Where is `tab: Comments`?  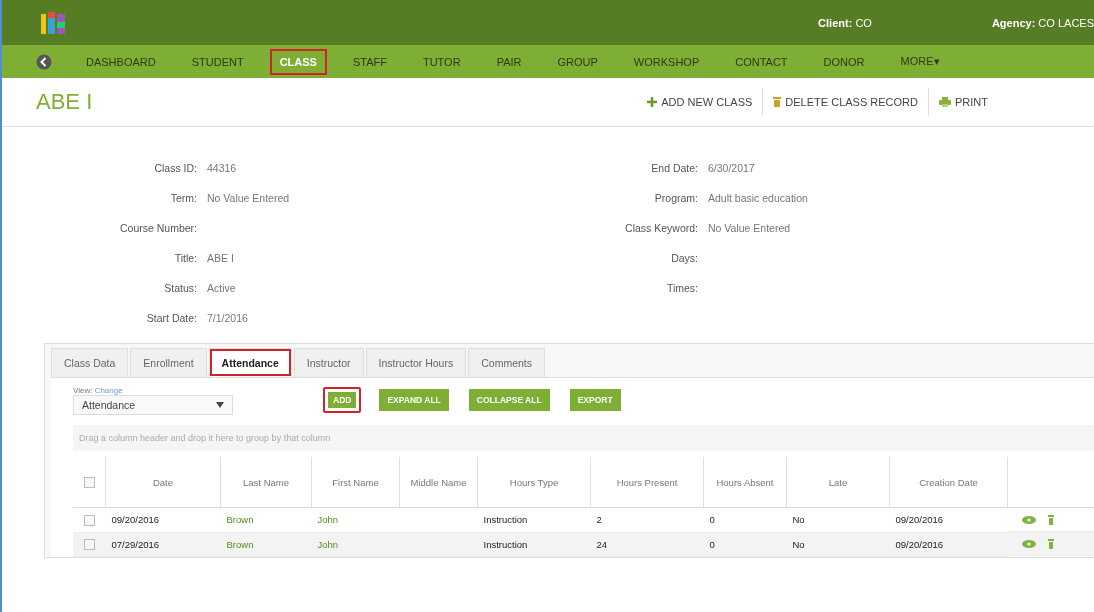 tab: Comments is located at coordinates (506, 362).